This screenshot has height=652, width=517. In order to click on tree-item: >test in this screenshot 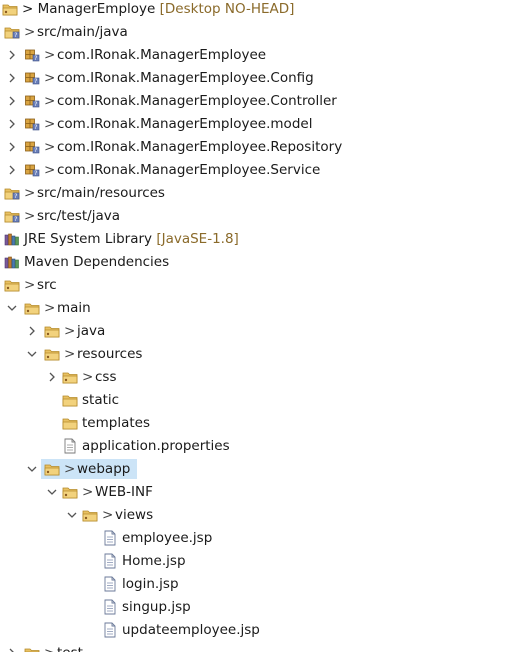, I will do `click(258, 647)`.